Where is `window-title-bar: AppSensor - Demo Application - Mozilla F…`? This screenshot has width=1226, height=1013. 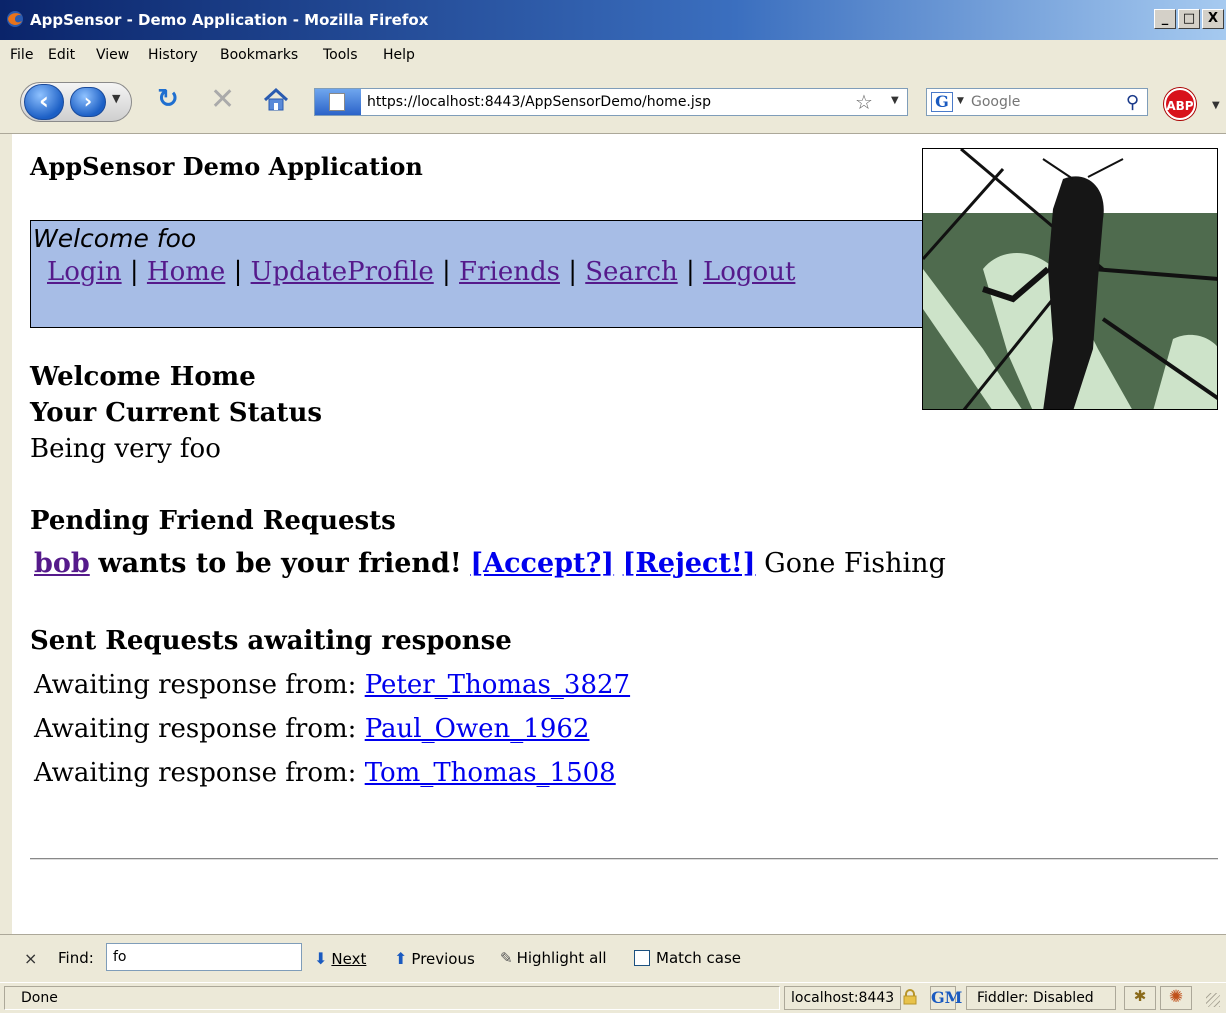
window-title-bar: AppSensor - Demo Application - Mozilla F… is located at coordinates (613, 20).